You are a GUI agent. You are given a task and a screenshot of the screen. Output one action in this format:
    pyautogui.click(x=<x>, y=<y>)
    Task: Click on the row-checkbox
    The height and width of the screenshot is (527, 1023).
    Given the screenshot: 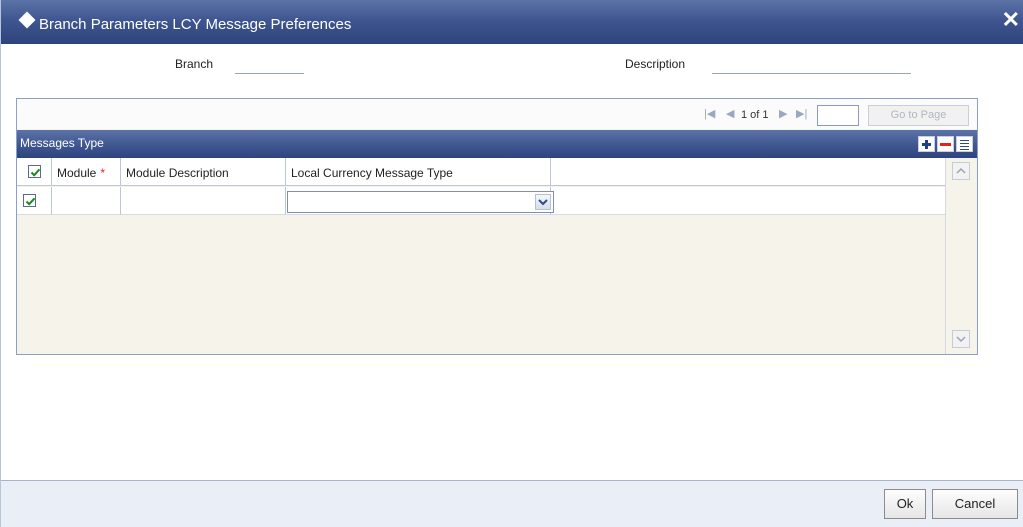 What is the action you would take?
    pyautogui.click(x=29, y=200)
    